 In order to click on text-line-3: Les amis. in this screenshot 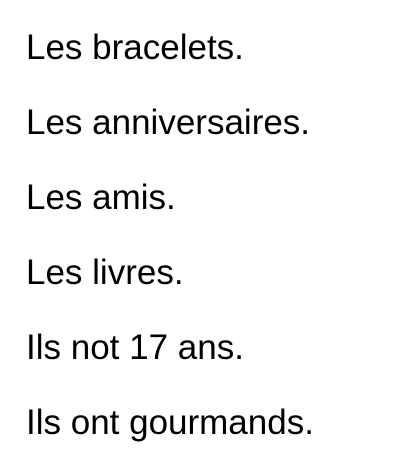, I will do `click(101, 197)`.